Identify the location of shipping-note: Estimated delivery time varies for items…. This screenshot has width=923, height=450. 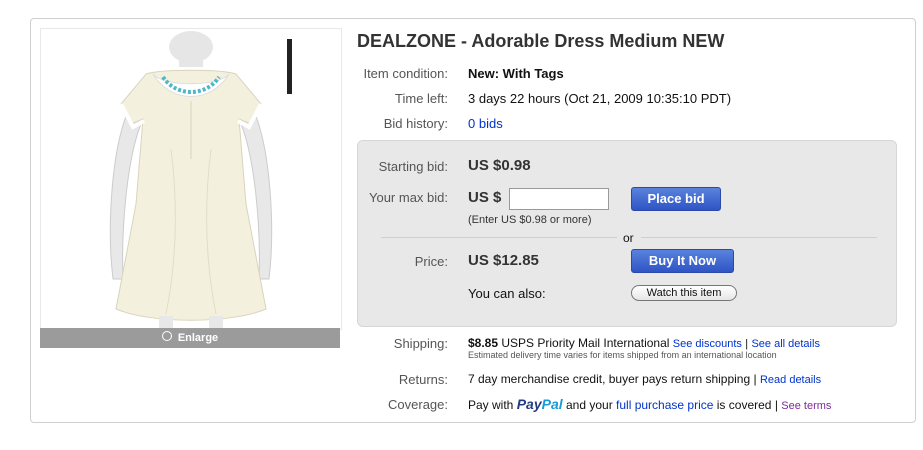
(622, 355).